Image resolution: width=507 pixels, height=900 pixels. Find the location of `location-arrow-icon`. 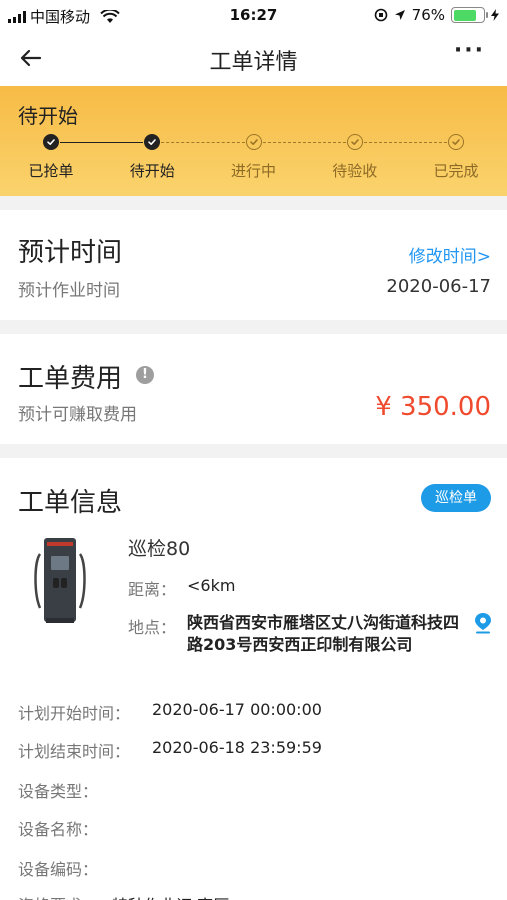

location-arrow-icon is located at coordinates (399, 15).